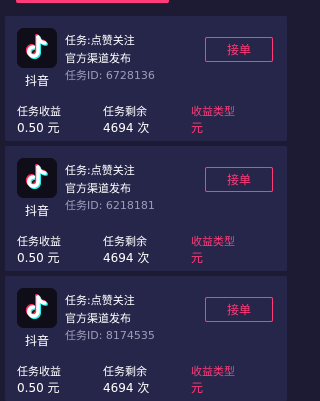 The image size is (320, 401). Describe the element at coordinates (130, 335) in the screenshot. I see `task-id-value: 8174535` at that location.